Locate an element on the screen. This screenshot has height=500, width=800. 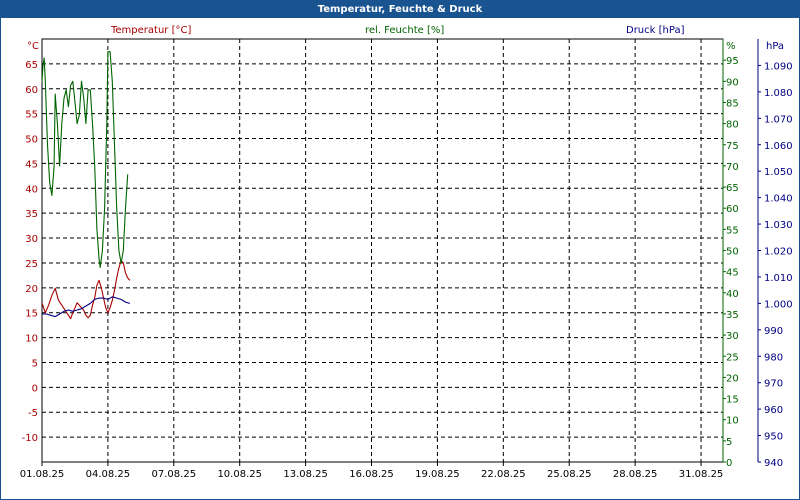
humidity-tick-label: 0 is located at coordinates (729, 463).